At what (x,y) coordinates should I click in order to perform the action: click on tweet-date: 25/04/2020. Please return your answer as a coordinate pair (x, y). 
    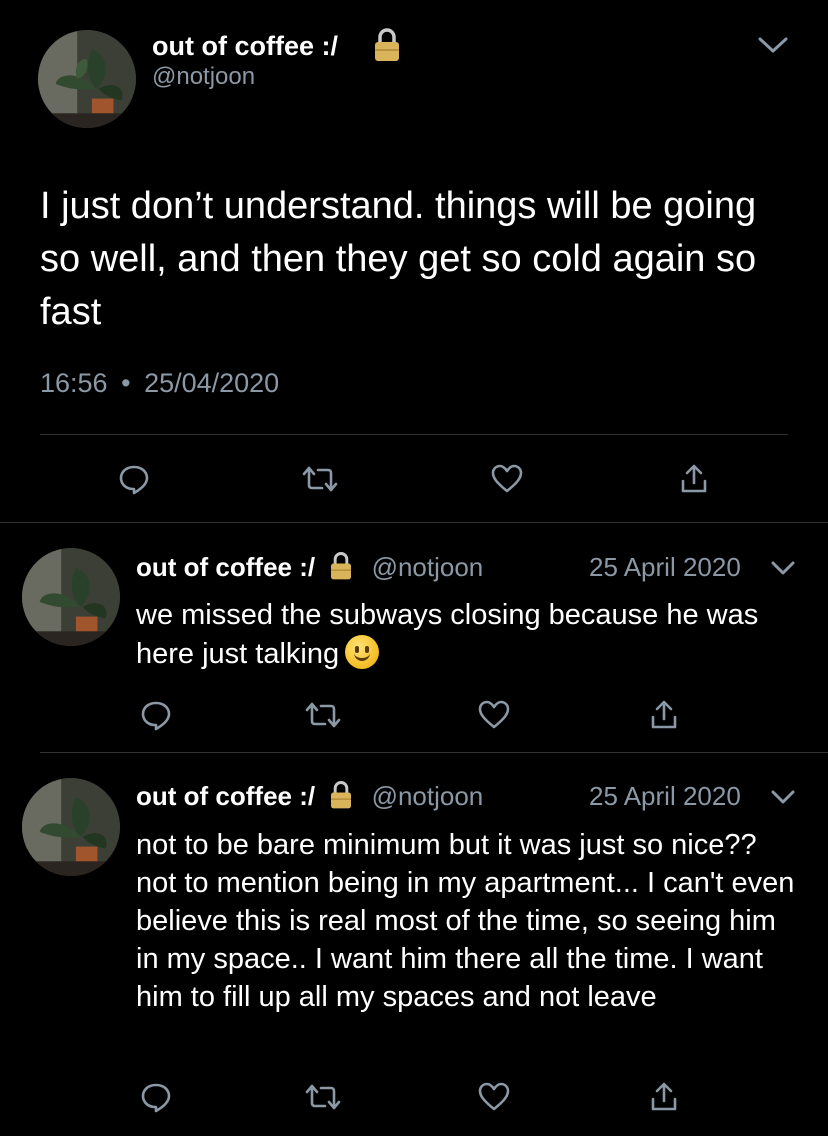
    Looking at the image, I should click on (211, 383).